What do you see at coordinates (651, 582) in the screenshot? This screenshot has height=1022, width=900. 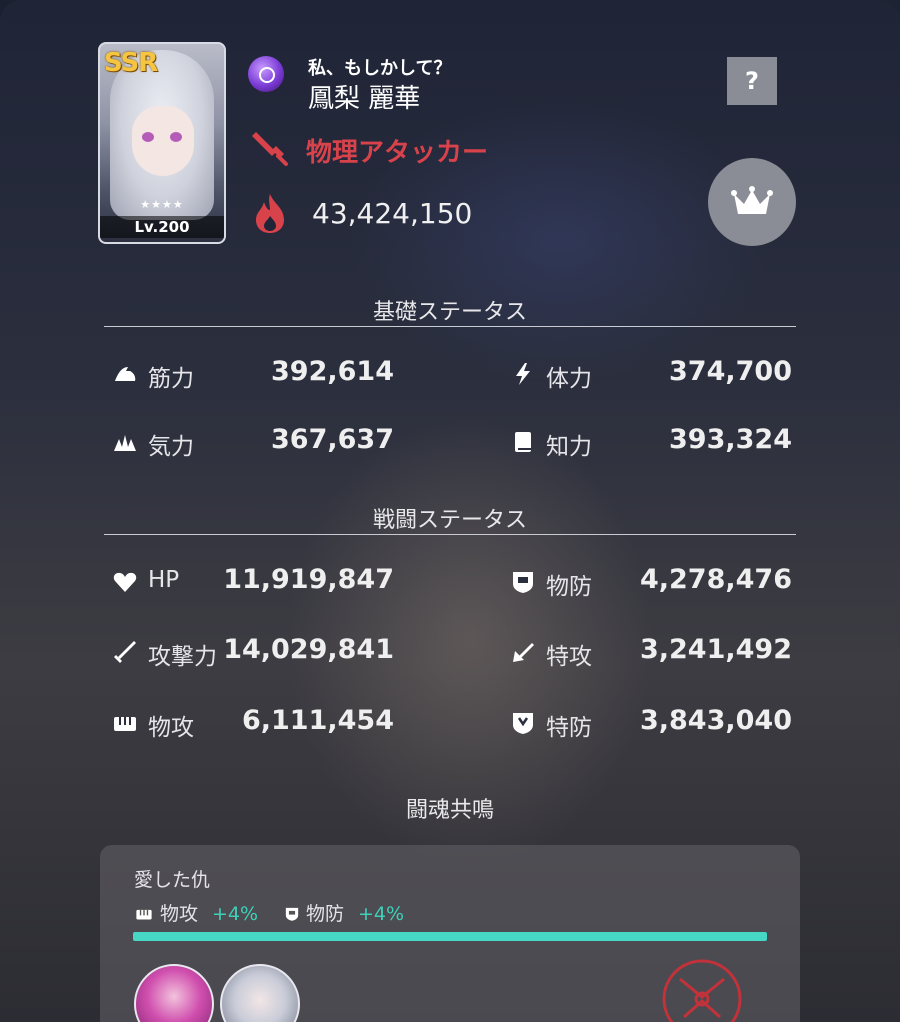 I see `stat-physical-defense: 物防 4,278,476` at bounding box center [651, 582].